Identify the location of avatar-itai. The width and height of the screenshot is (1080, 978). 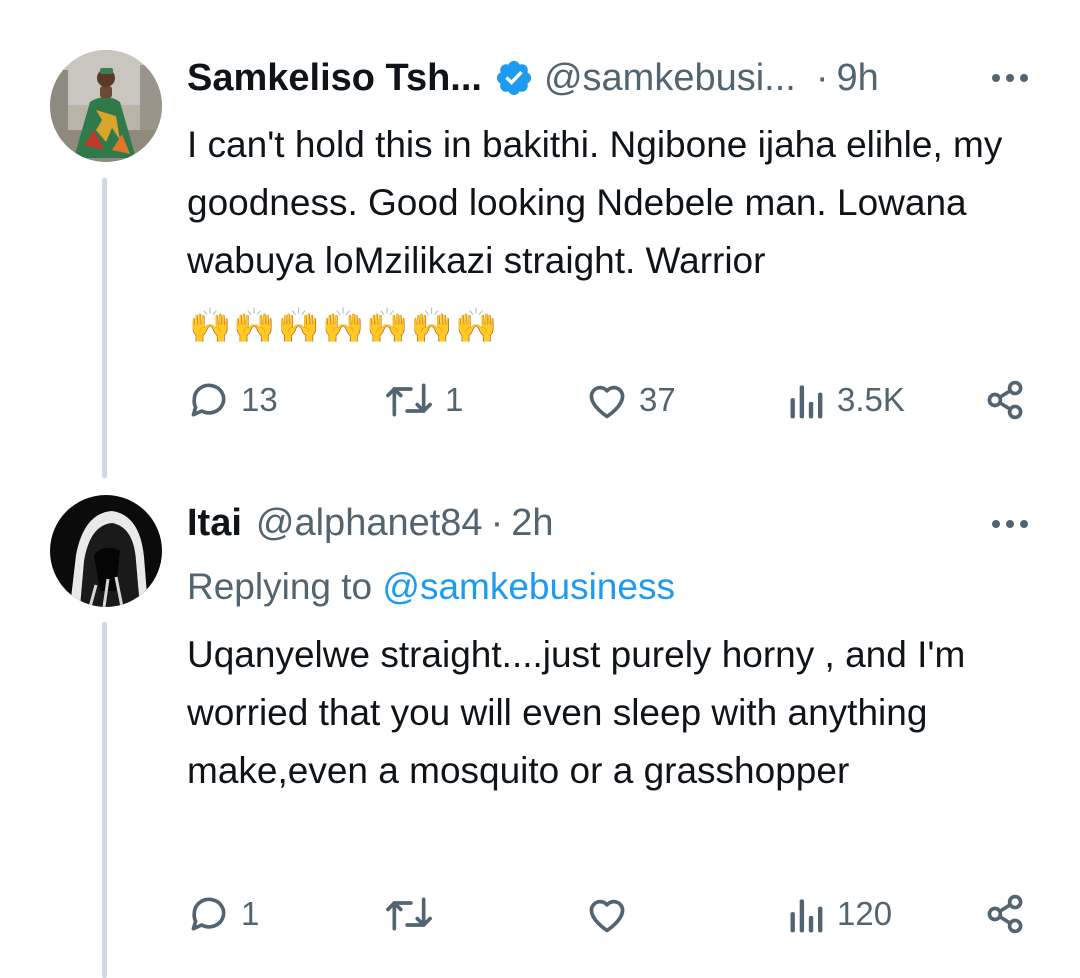
(106, 551).